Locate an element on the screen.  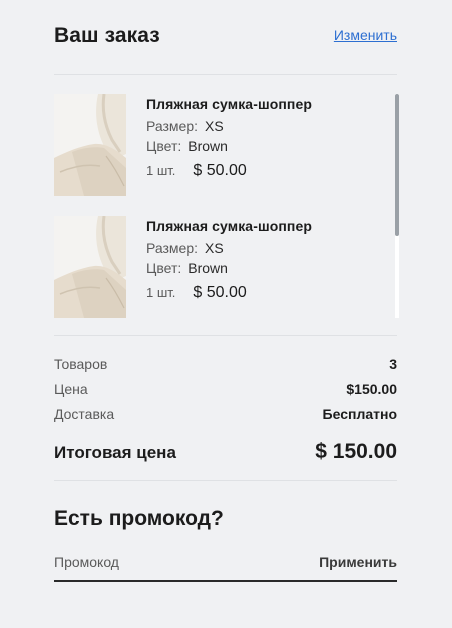
page-title: Ваш заказ is located at coordinates (107, 35).